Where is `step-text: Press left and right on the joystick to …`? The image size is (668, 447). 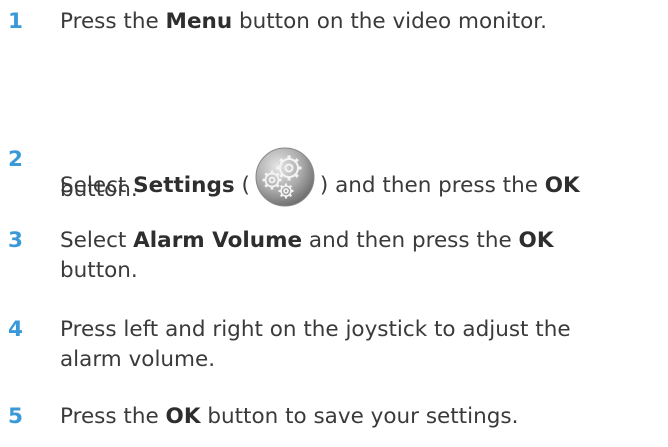
step-text: Press left and right on the joystick to … is located at coordinates (362, 345).